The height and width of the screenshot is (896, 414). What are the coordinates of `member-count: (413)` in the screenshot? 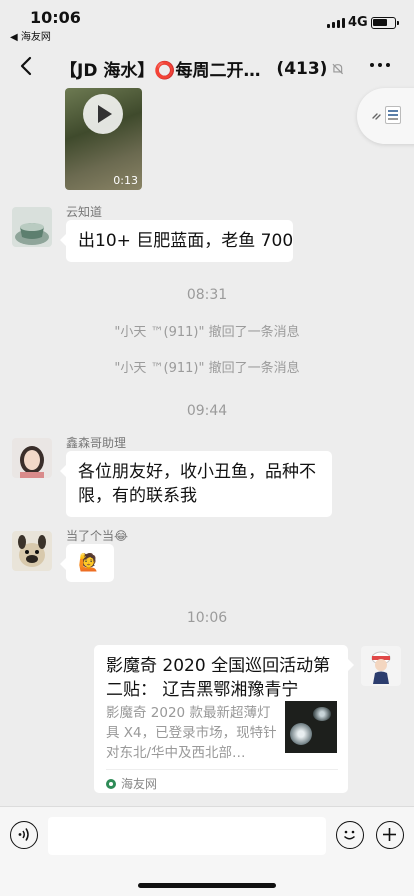 It's located at (302, 68).